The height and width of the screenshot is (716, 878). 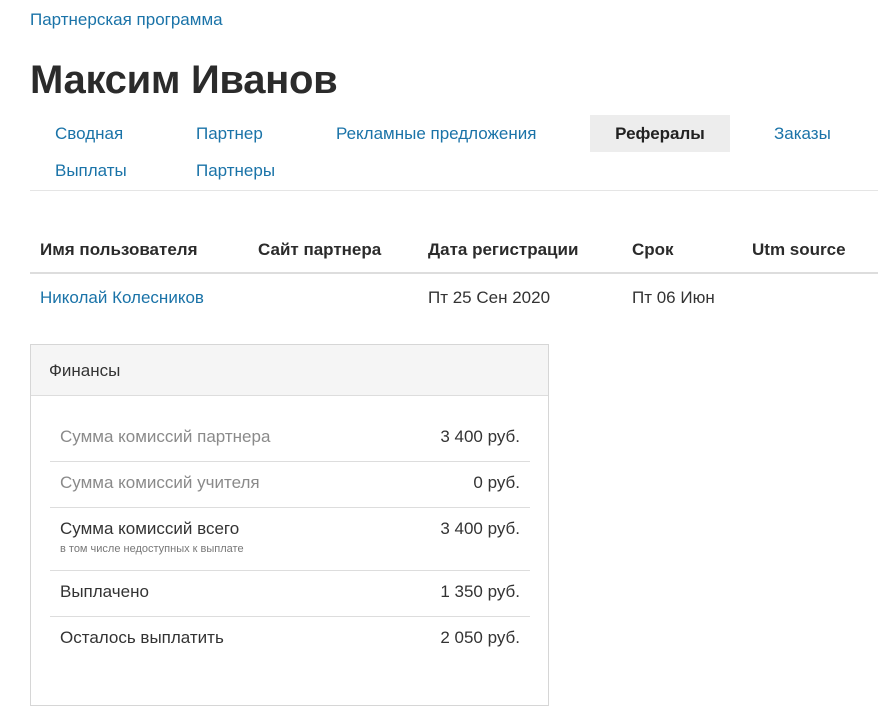 I want to click on page-title: Максим Иванов, so click(x=184, y=80).